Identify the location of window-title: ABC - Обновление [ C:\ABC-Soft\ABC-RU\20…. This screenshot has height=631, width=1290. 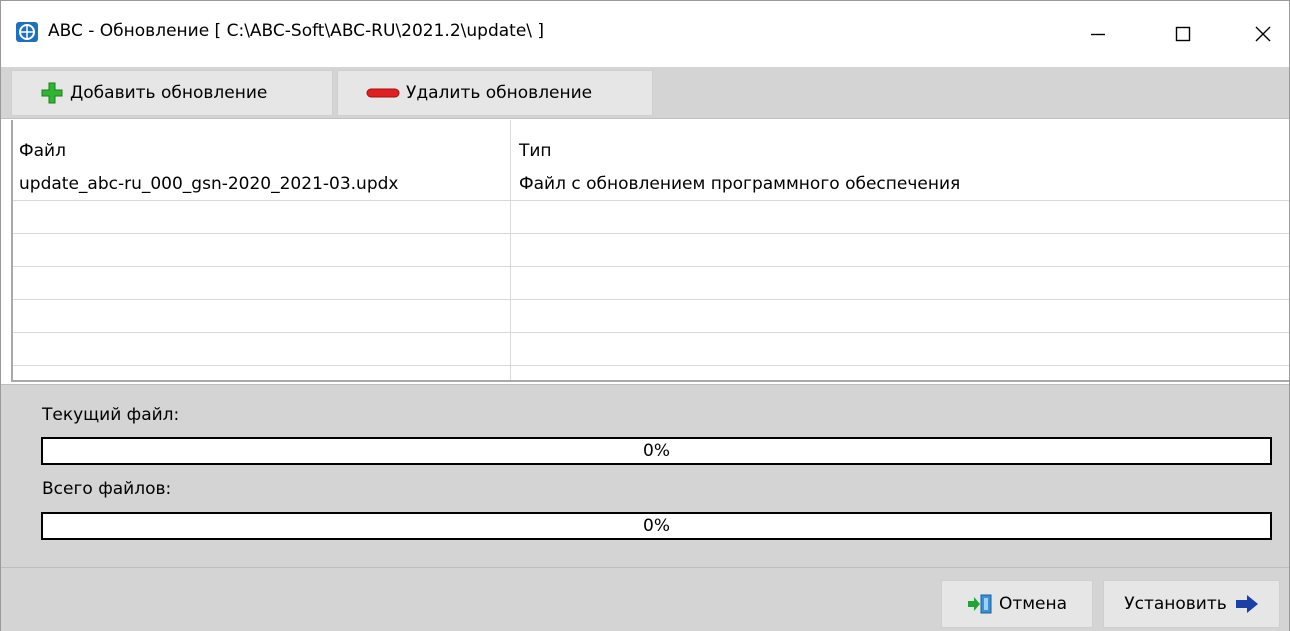
(296, 31).